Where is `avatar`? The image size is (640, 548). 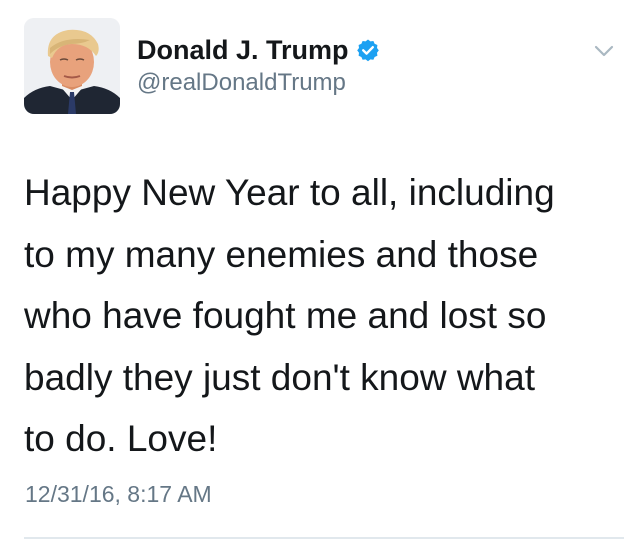
avatar is located at coordinates (72, 66).